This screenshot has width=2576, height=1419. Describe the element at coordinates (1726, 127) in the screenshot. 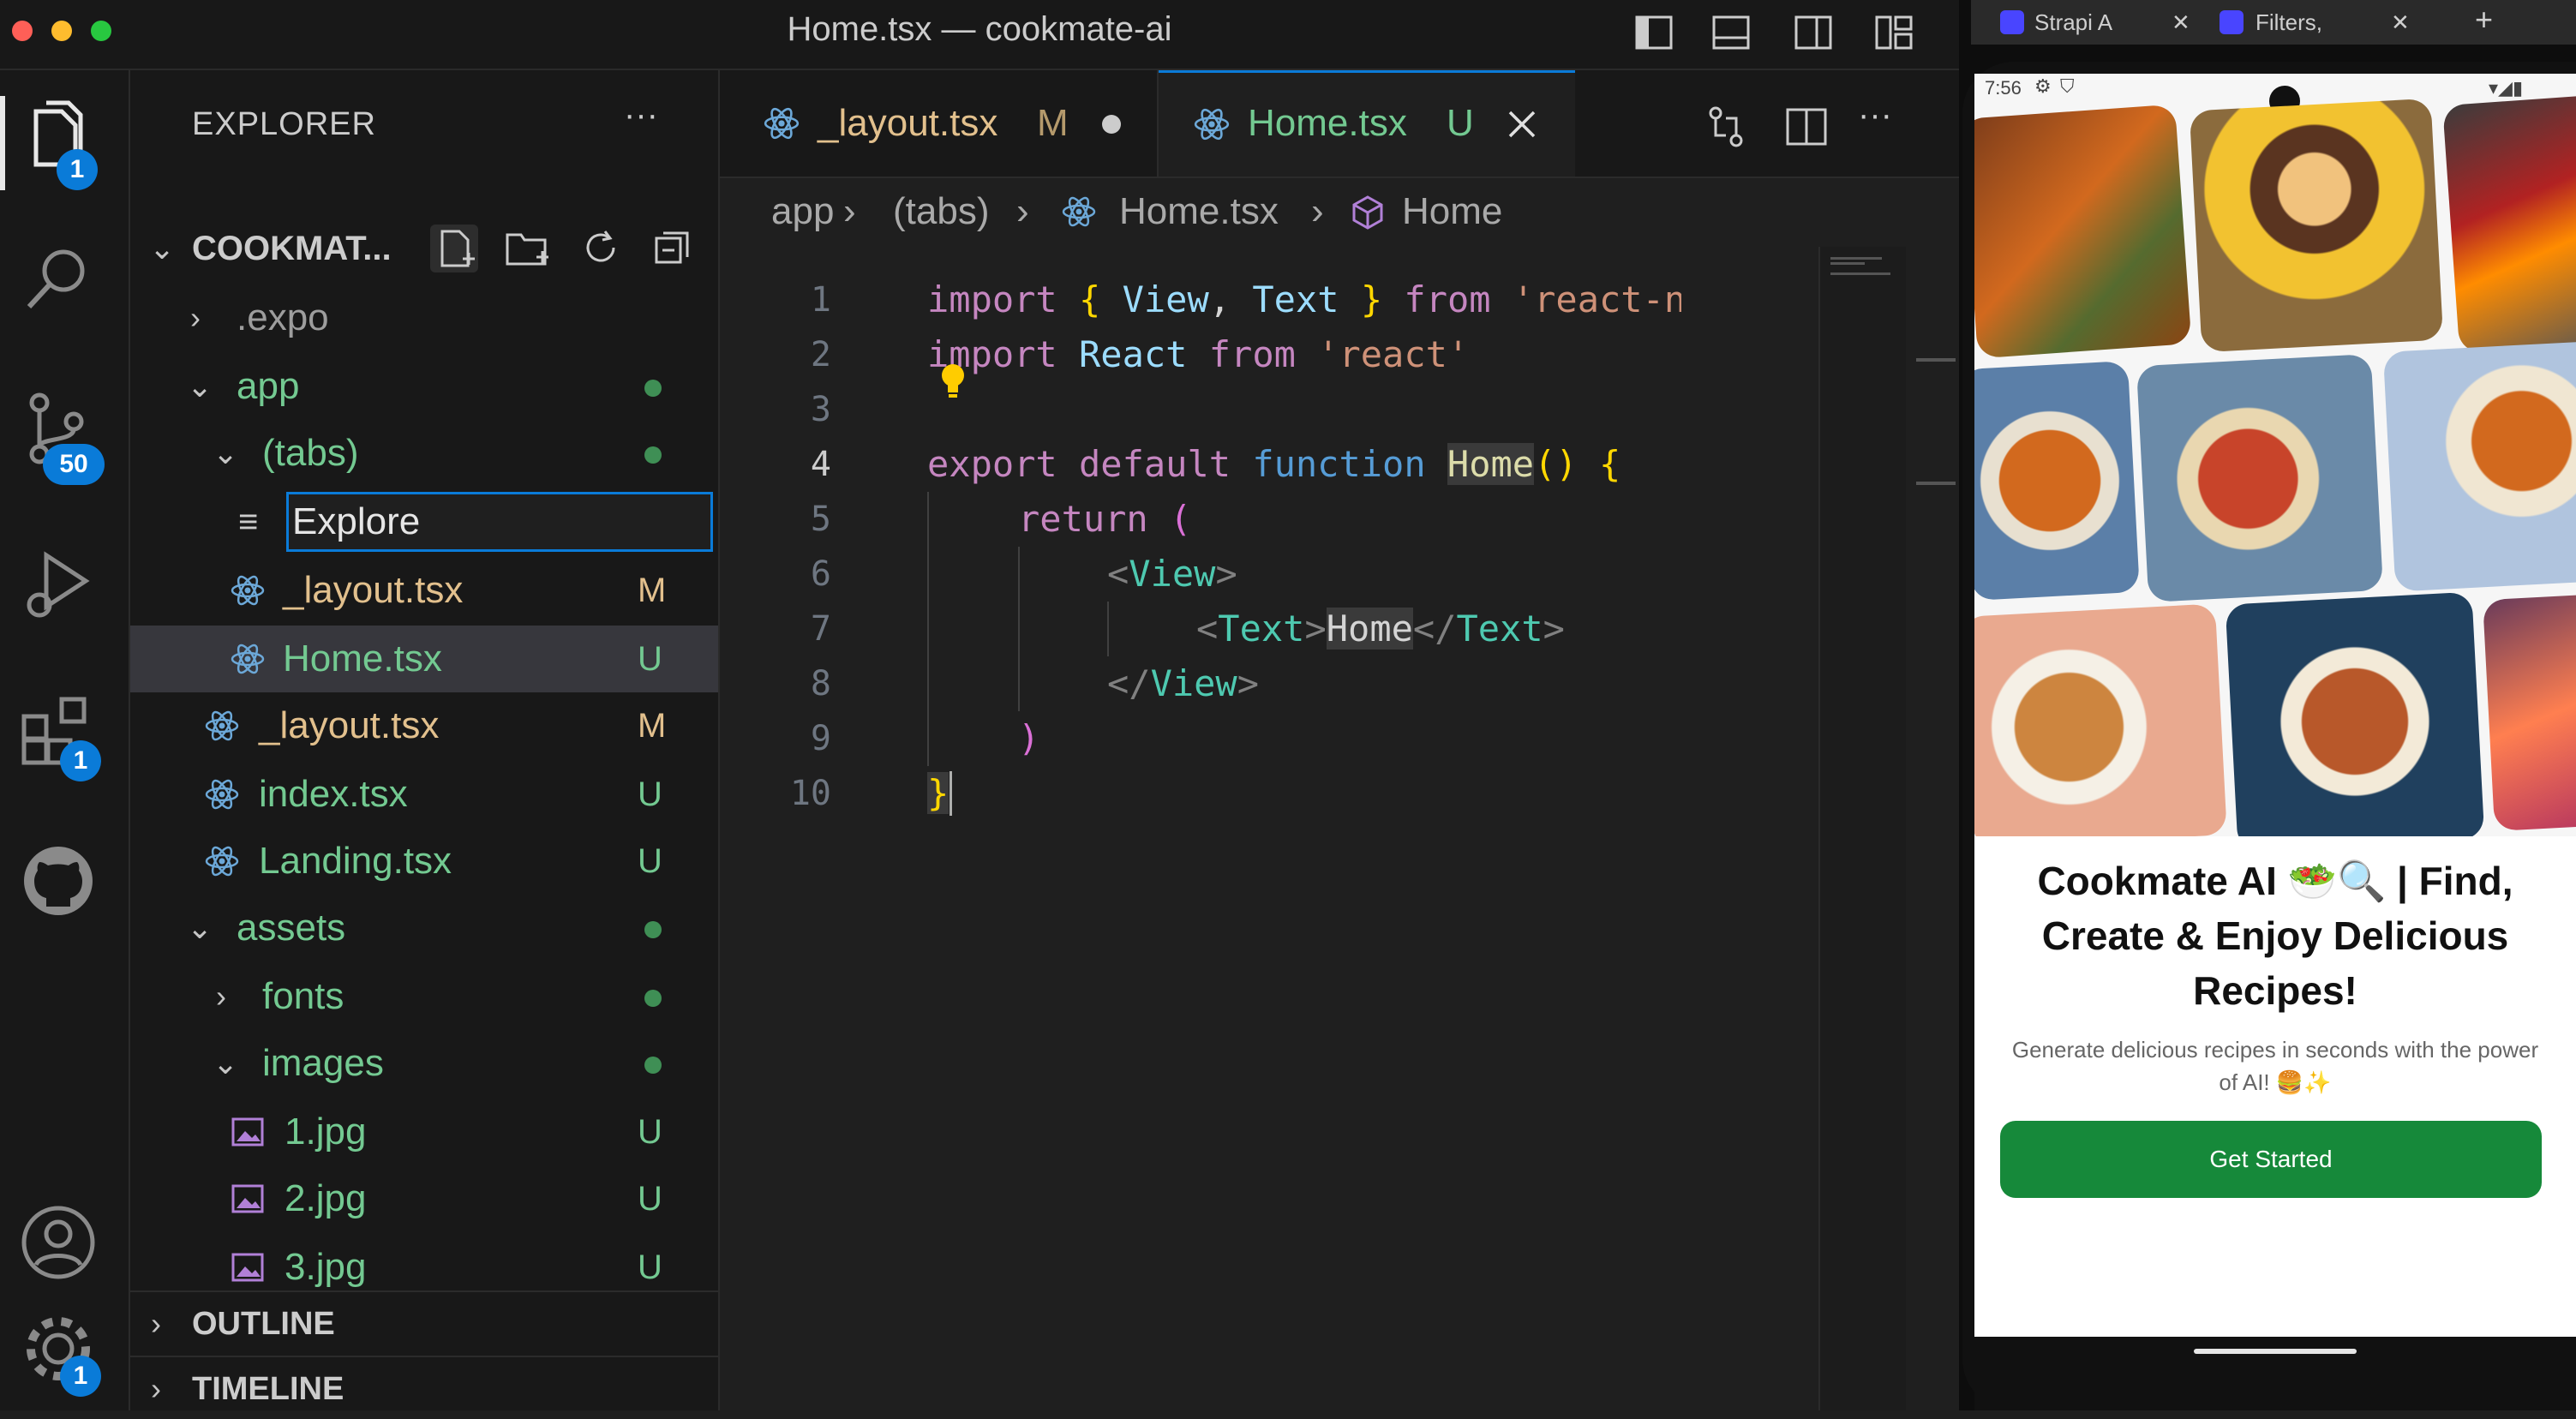

I see `compare-changes-icon` at that location.